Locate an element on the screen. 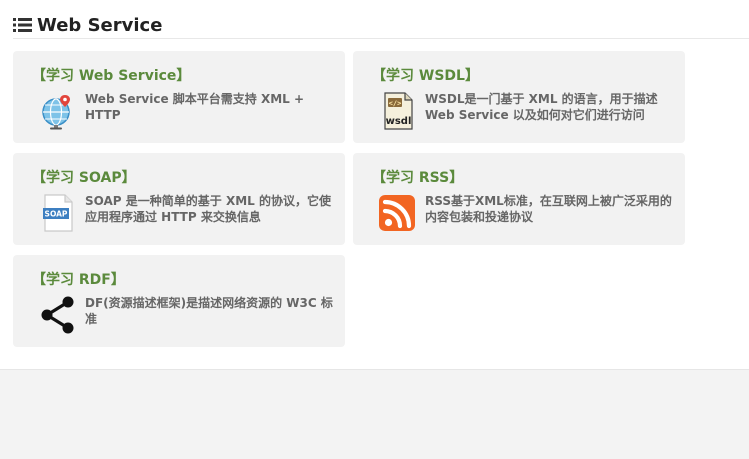 This screenshot has width=749, height=459. section-title: Web Service is located at coordinates (100, 25).